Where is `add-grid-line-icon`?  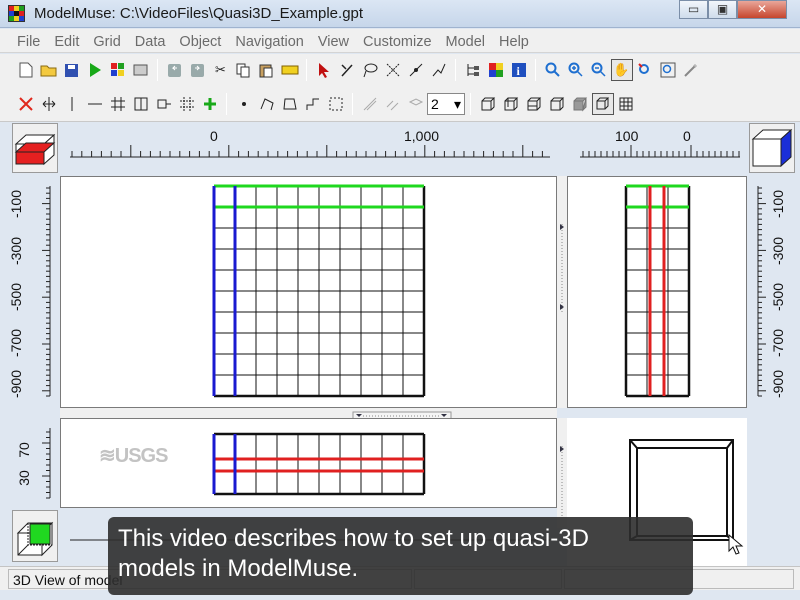
add-grid-line-icon is located at coordinates (210, 104).